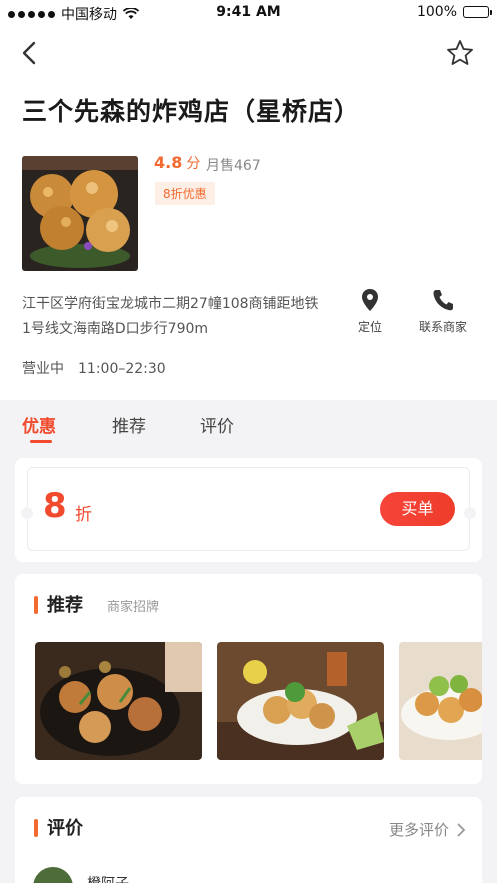 The width and height of the screenshot is (497, 883). I want to click on contact-label: 联系商家, so click(442, 327).